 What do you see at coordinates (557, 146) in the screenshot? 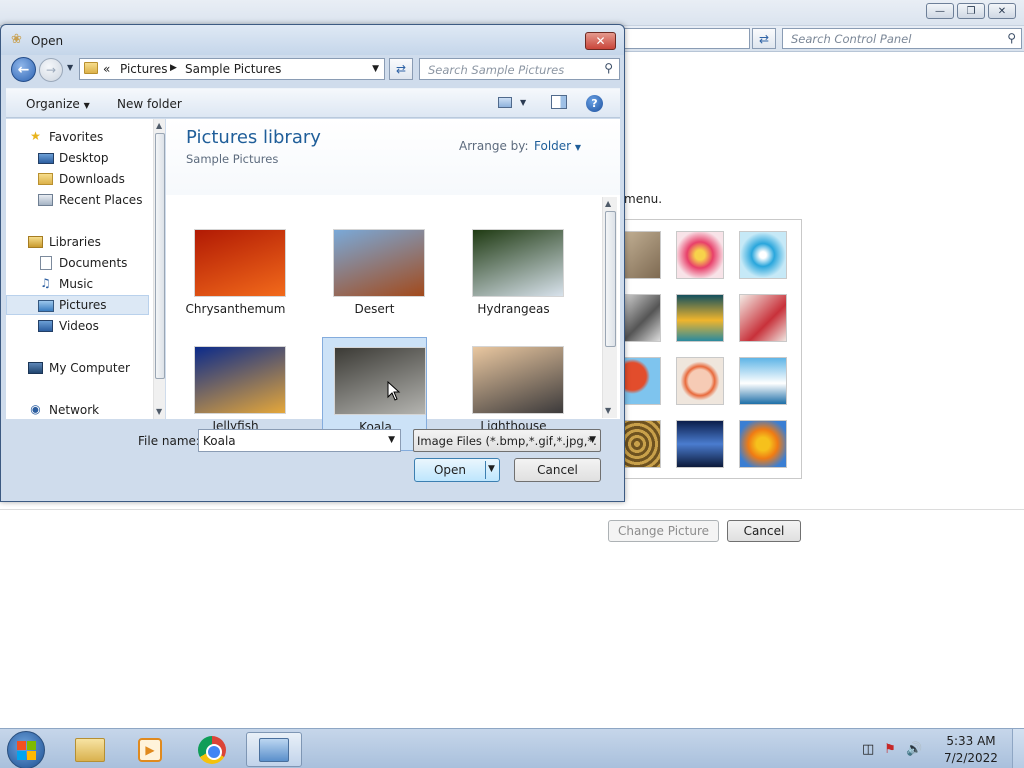
I see `arrange-by-dropdown: Folder ▼` at bounding box center [557, 146].